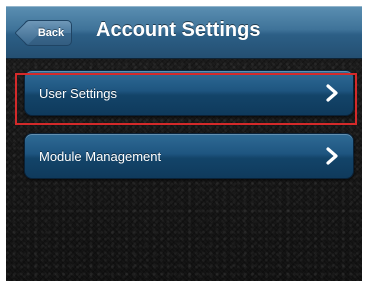 The height and width of the screenshot is (281, 368). Describe the element at coordinates (189, 93) in the screenshot. I see `menu-item-user-settings: User Settings` at that location.